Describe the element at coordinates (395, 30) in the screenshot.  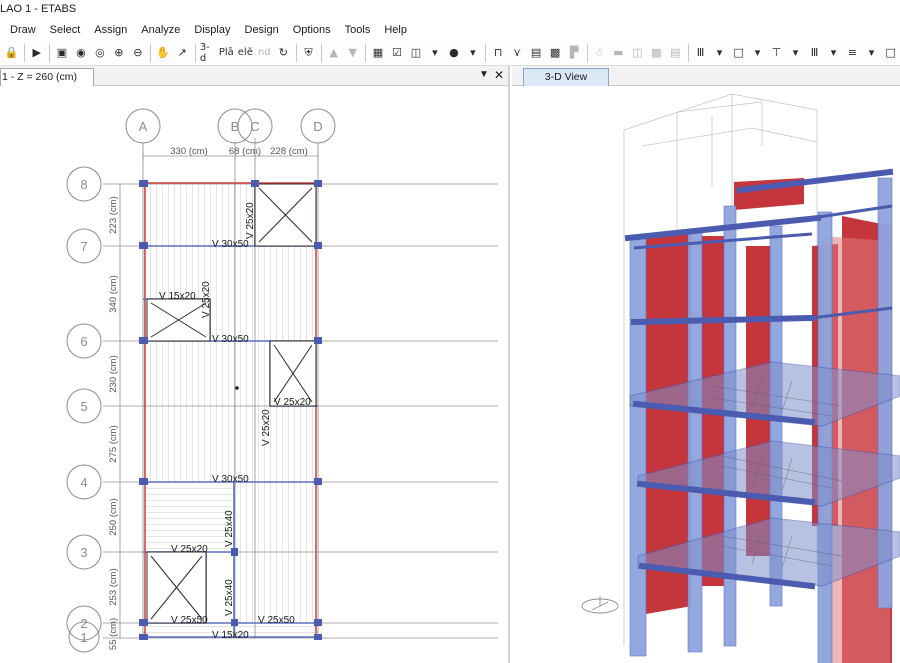
I see `menu-help: Help` at that location.